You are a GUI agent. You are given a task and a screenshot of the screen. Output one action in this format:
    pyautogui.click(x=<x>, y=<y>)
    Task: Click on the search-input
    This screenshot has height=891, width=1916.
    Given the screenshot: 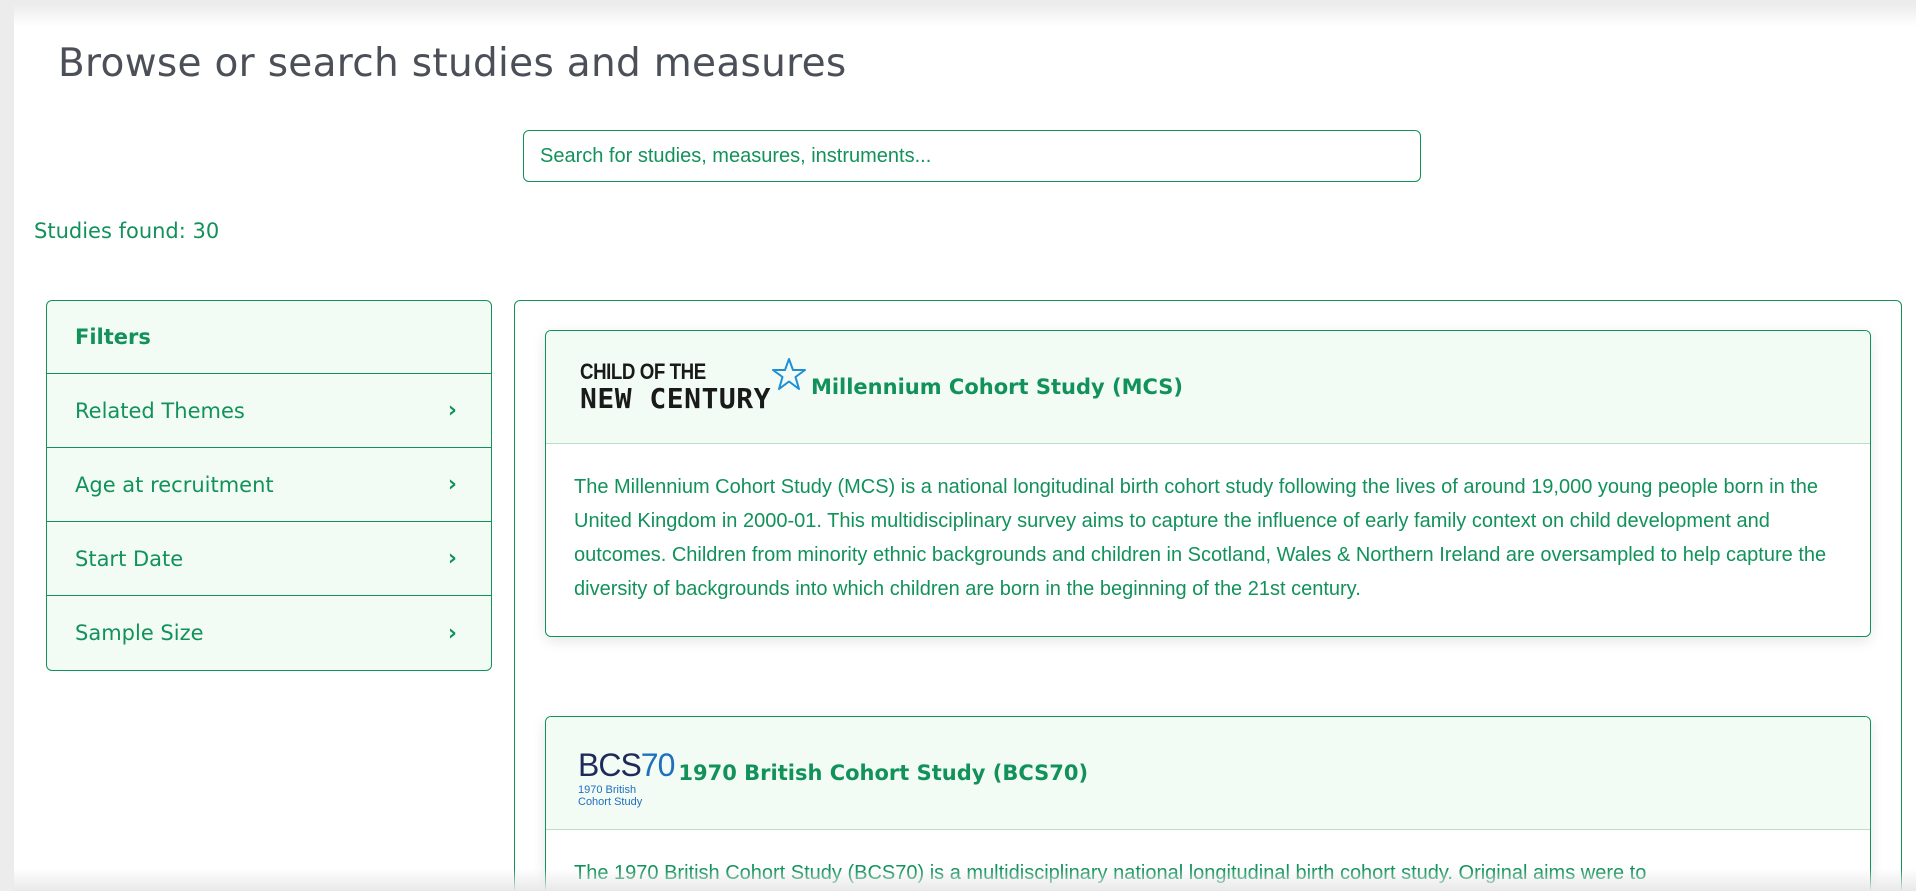 What is the action you would take?
    pyautogui.click(x=972, y=156)
    